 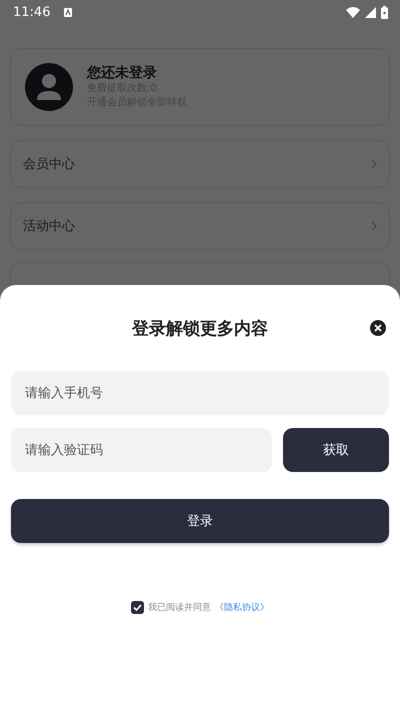 I want to click on wifi-icon, so click(x=353, y=12).